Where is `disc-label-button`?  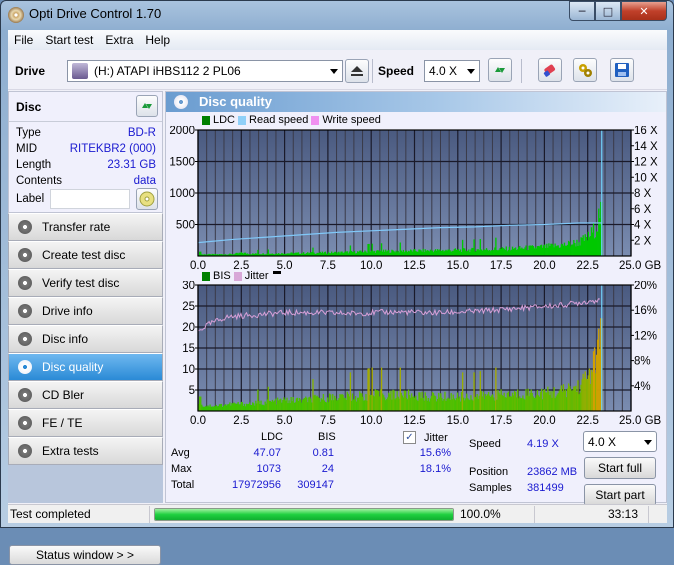 disc-label-button is located at coordinates (147, 199).